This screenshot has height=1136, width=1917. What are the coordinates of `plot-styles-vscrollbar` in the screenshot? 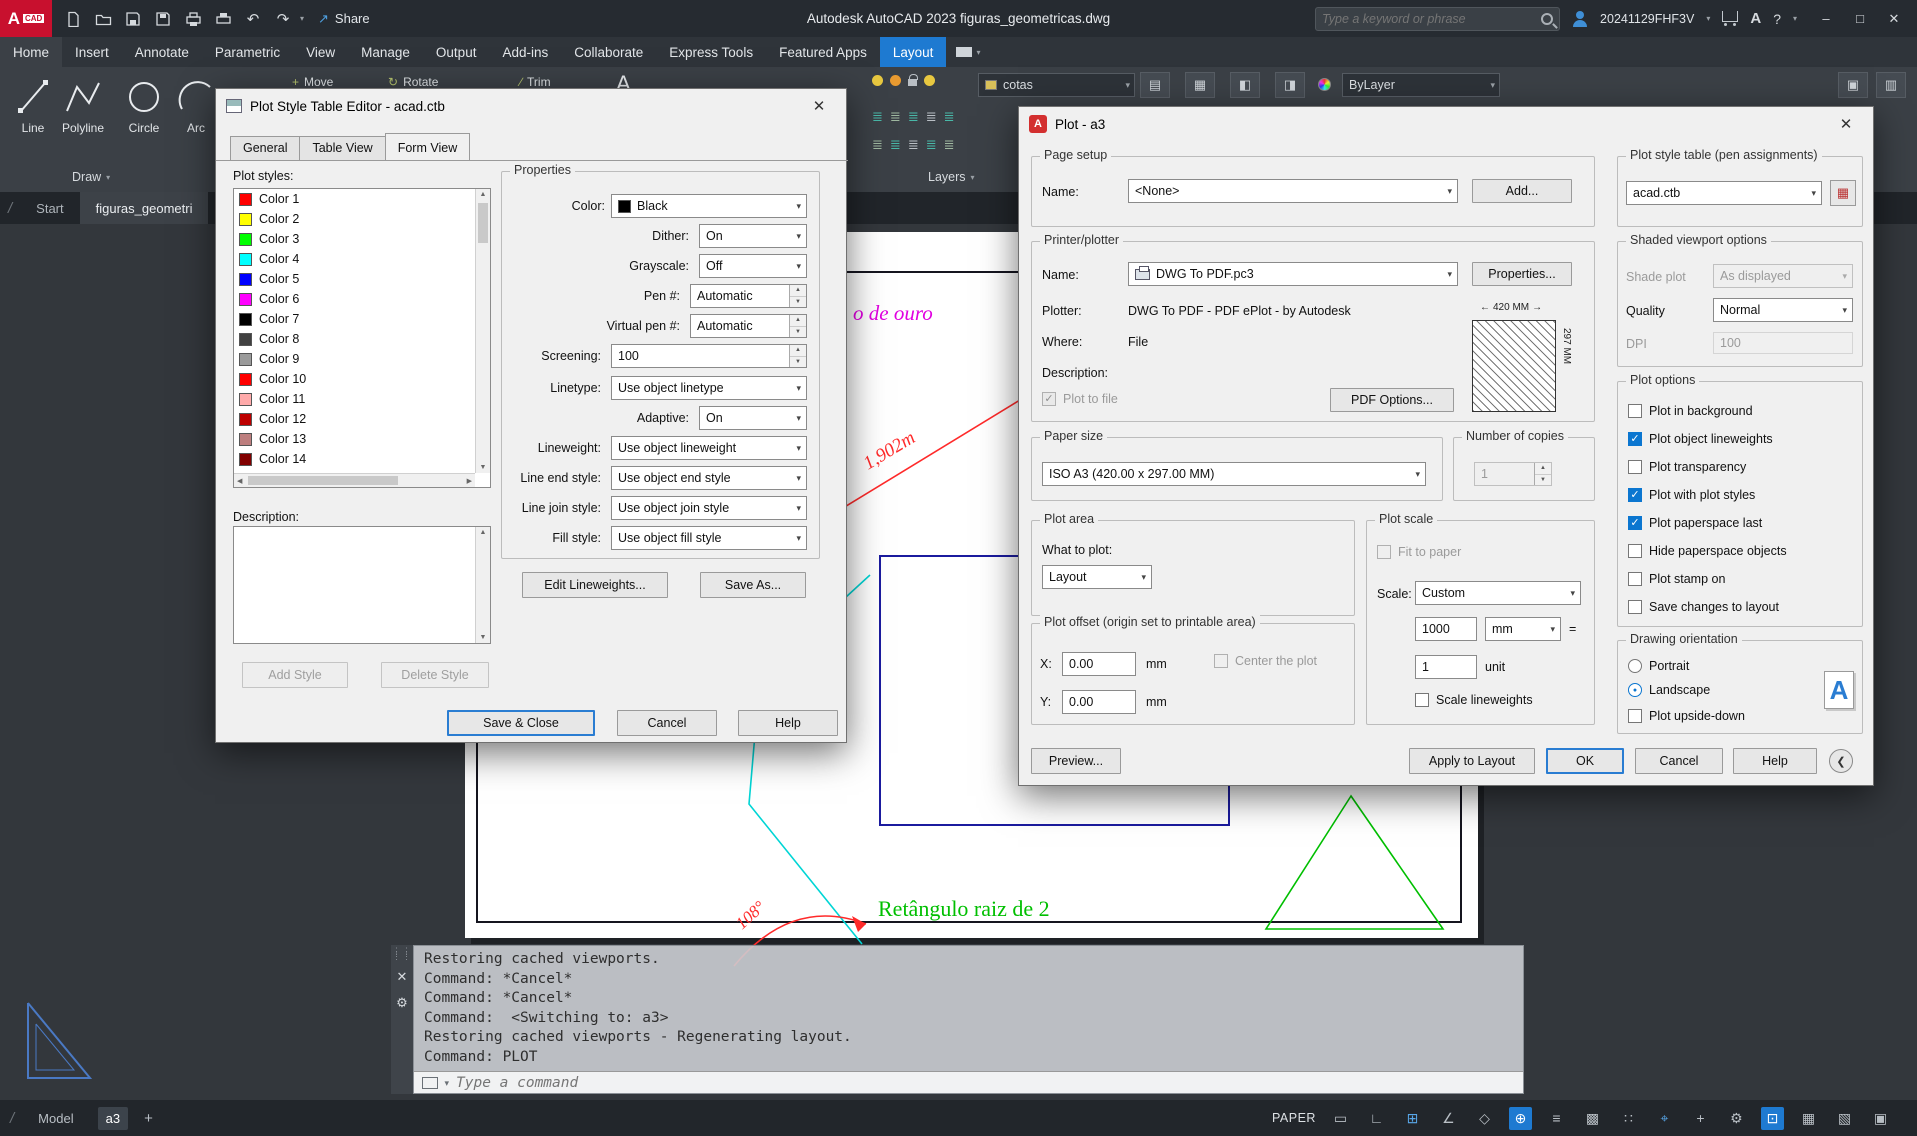 It's located at (482, 331).